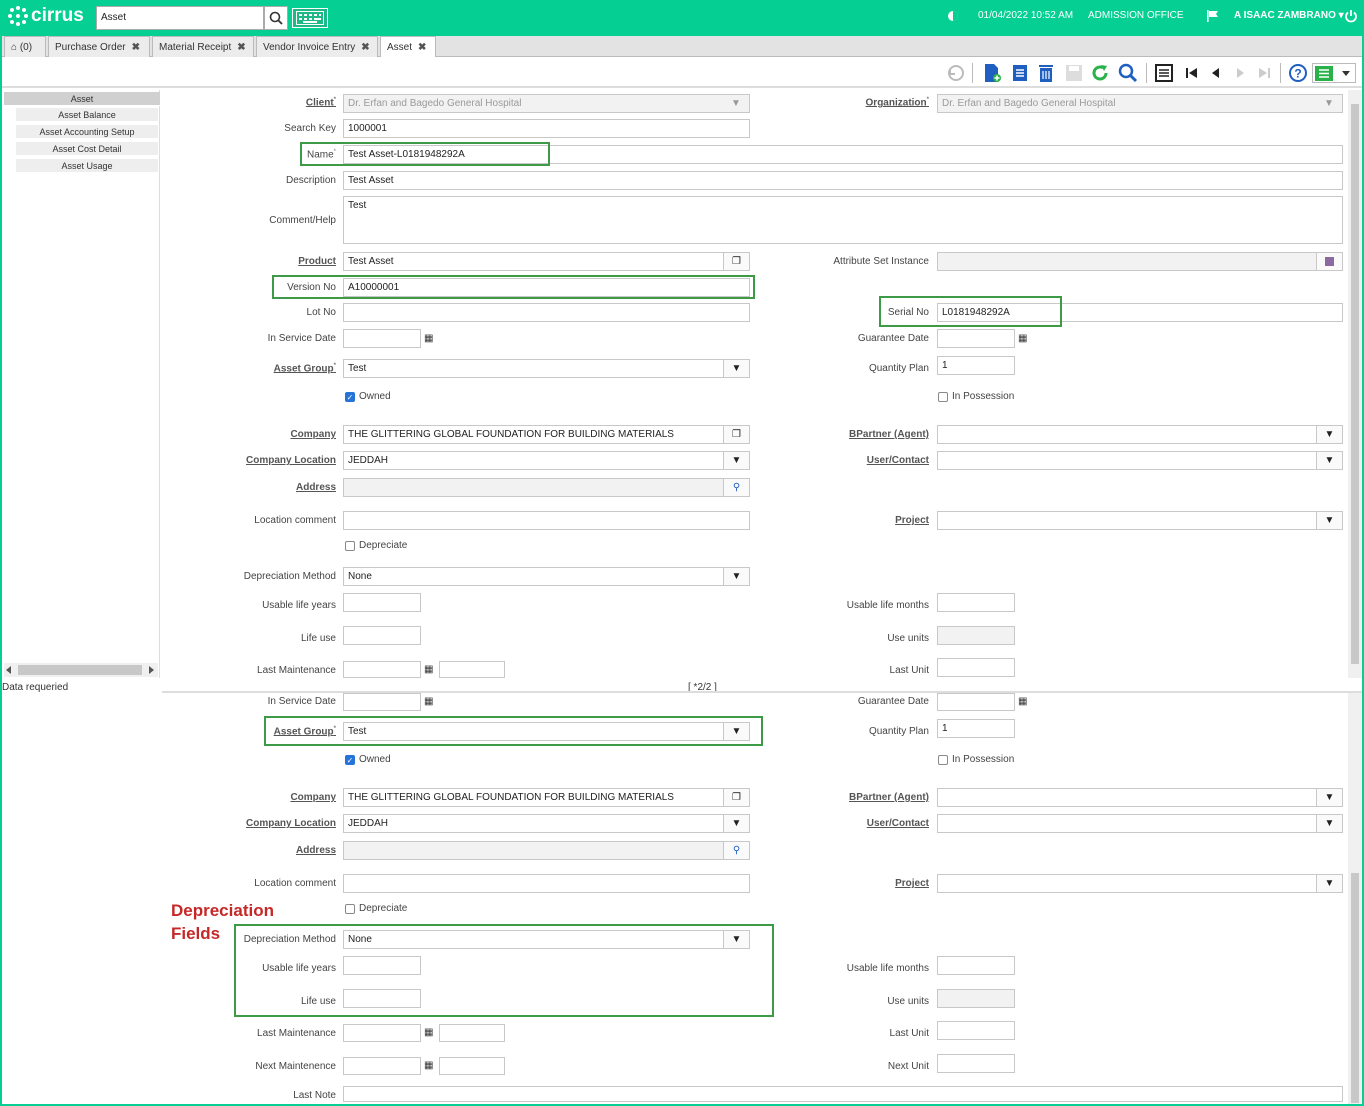 Image resolution: width=1364 pixels, height=1106 pixels. I want to click on chevron-right-icon, so click(151, 670).